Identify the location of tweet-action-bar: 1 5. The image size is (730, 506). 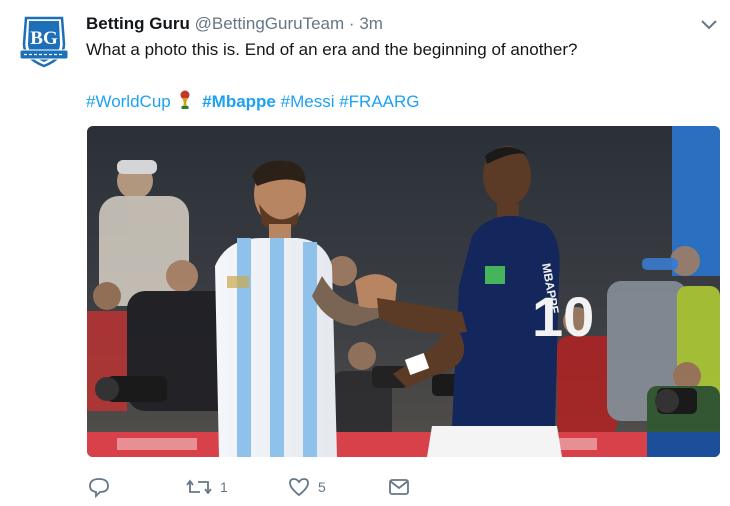
(288, 488).